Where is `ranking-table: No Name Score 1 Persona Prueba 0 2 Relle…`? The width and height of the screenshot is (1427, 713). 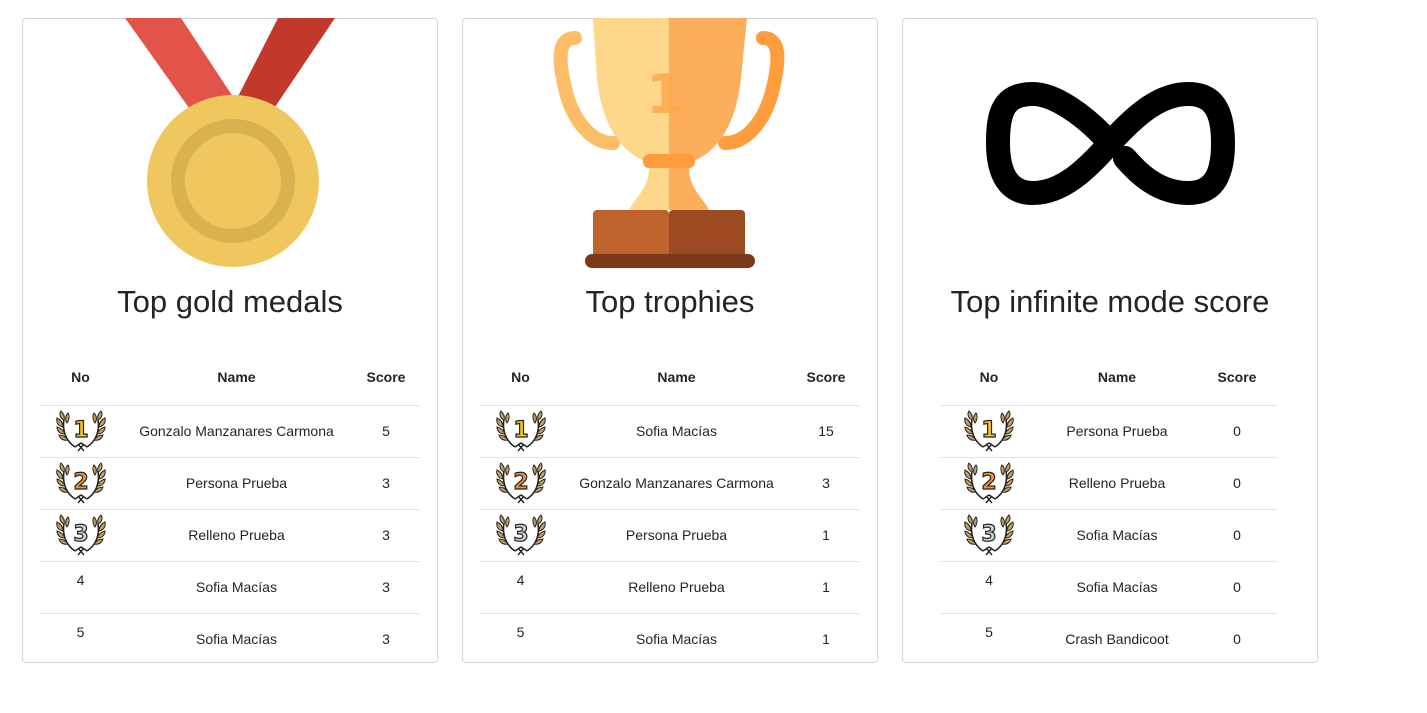 ranking-table: No Name Score 1 Persona Prueba 0 2 Relle… is located at coordinates (1109, 507).